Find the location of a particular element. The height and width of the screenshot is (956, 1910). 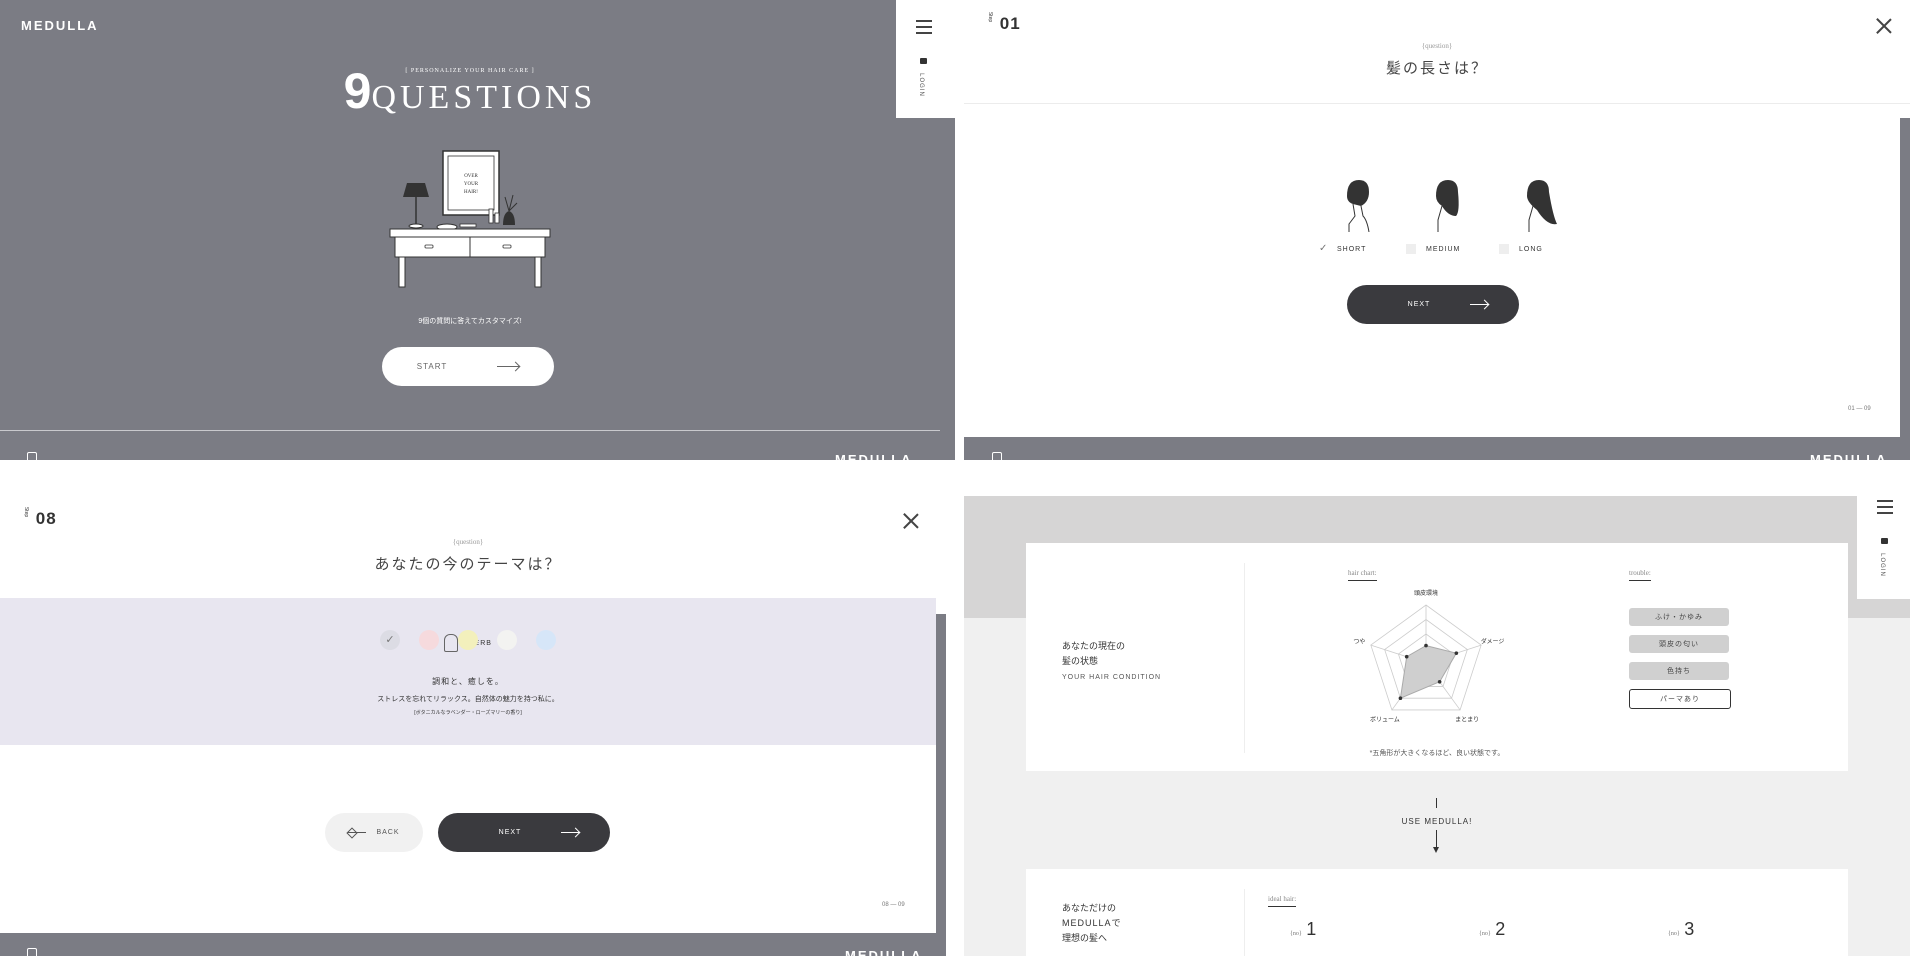

medium-checkbox is located at coordinates (1411, 249).